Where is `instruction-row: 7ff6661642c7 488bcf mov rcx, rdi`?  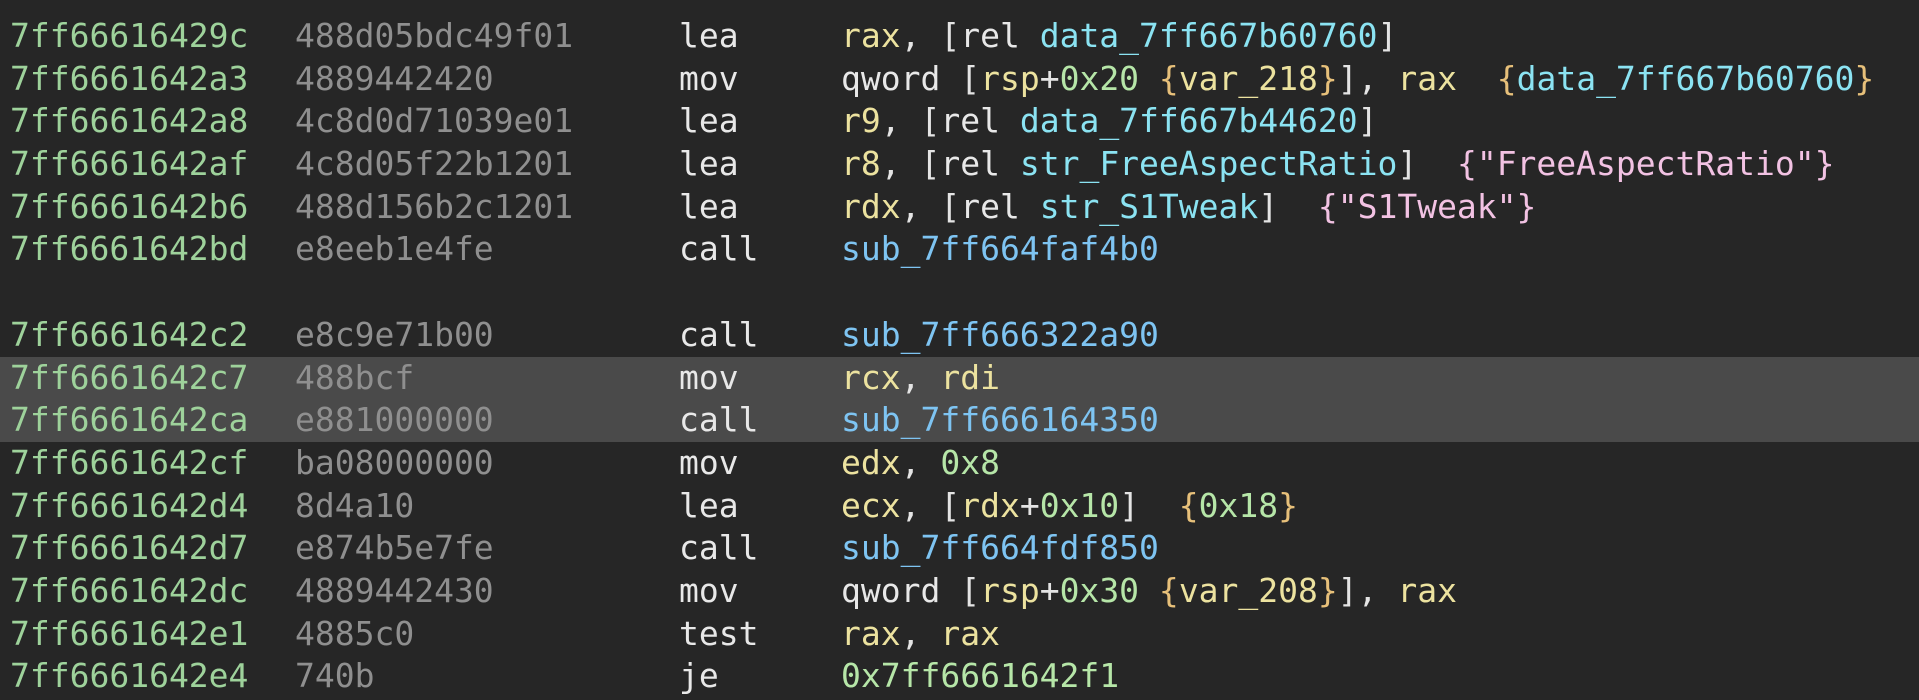 instruction-row: 7ff6661642c7 488bcf mov rcx, rdi is located at coordinates (959, 378).